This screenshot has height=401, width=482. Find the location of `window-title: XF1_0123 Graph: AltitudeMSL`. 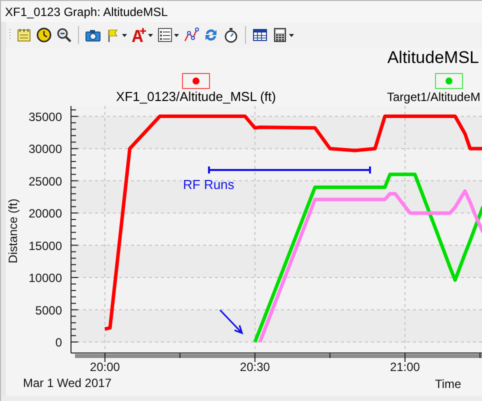

window-title: XF1_0123 Graph: AltitudeMSL is located at coordinates (86, 11).